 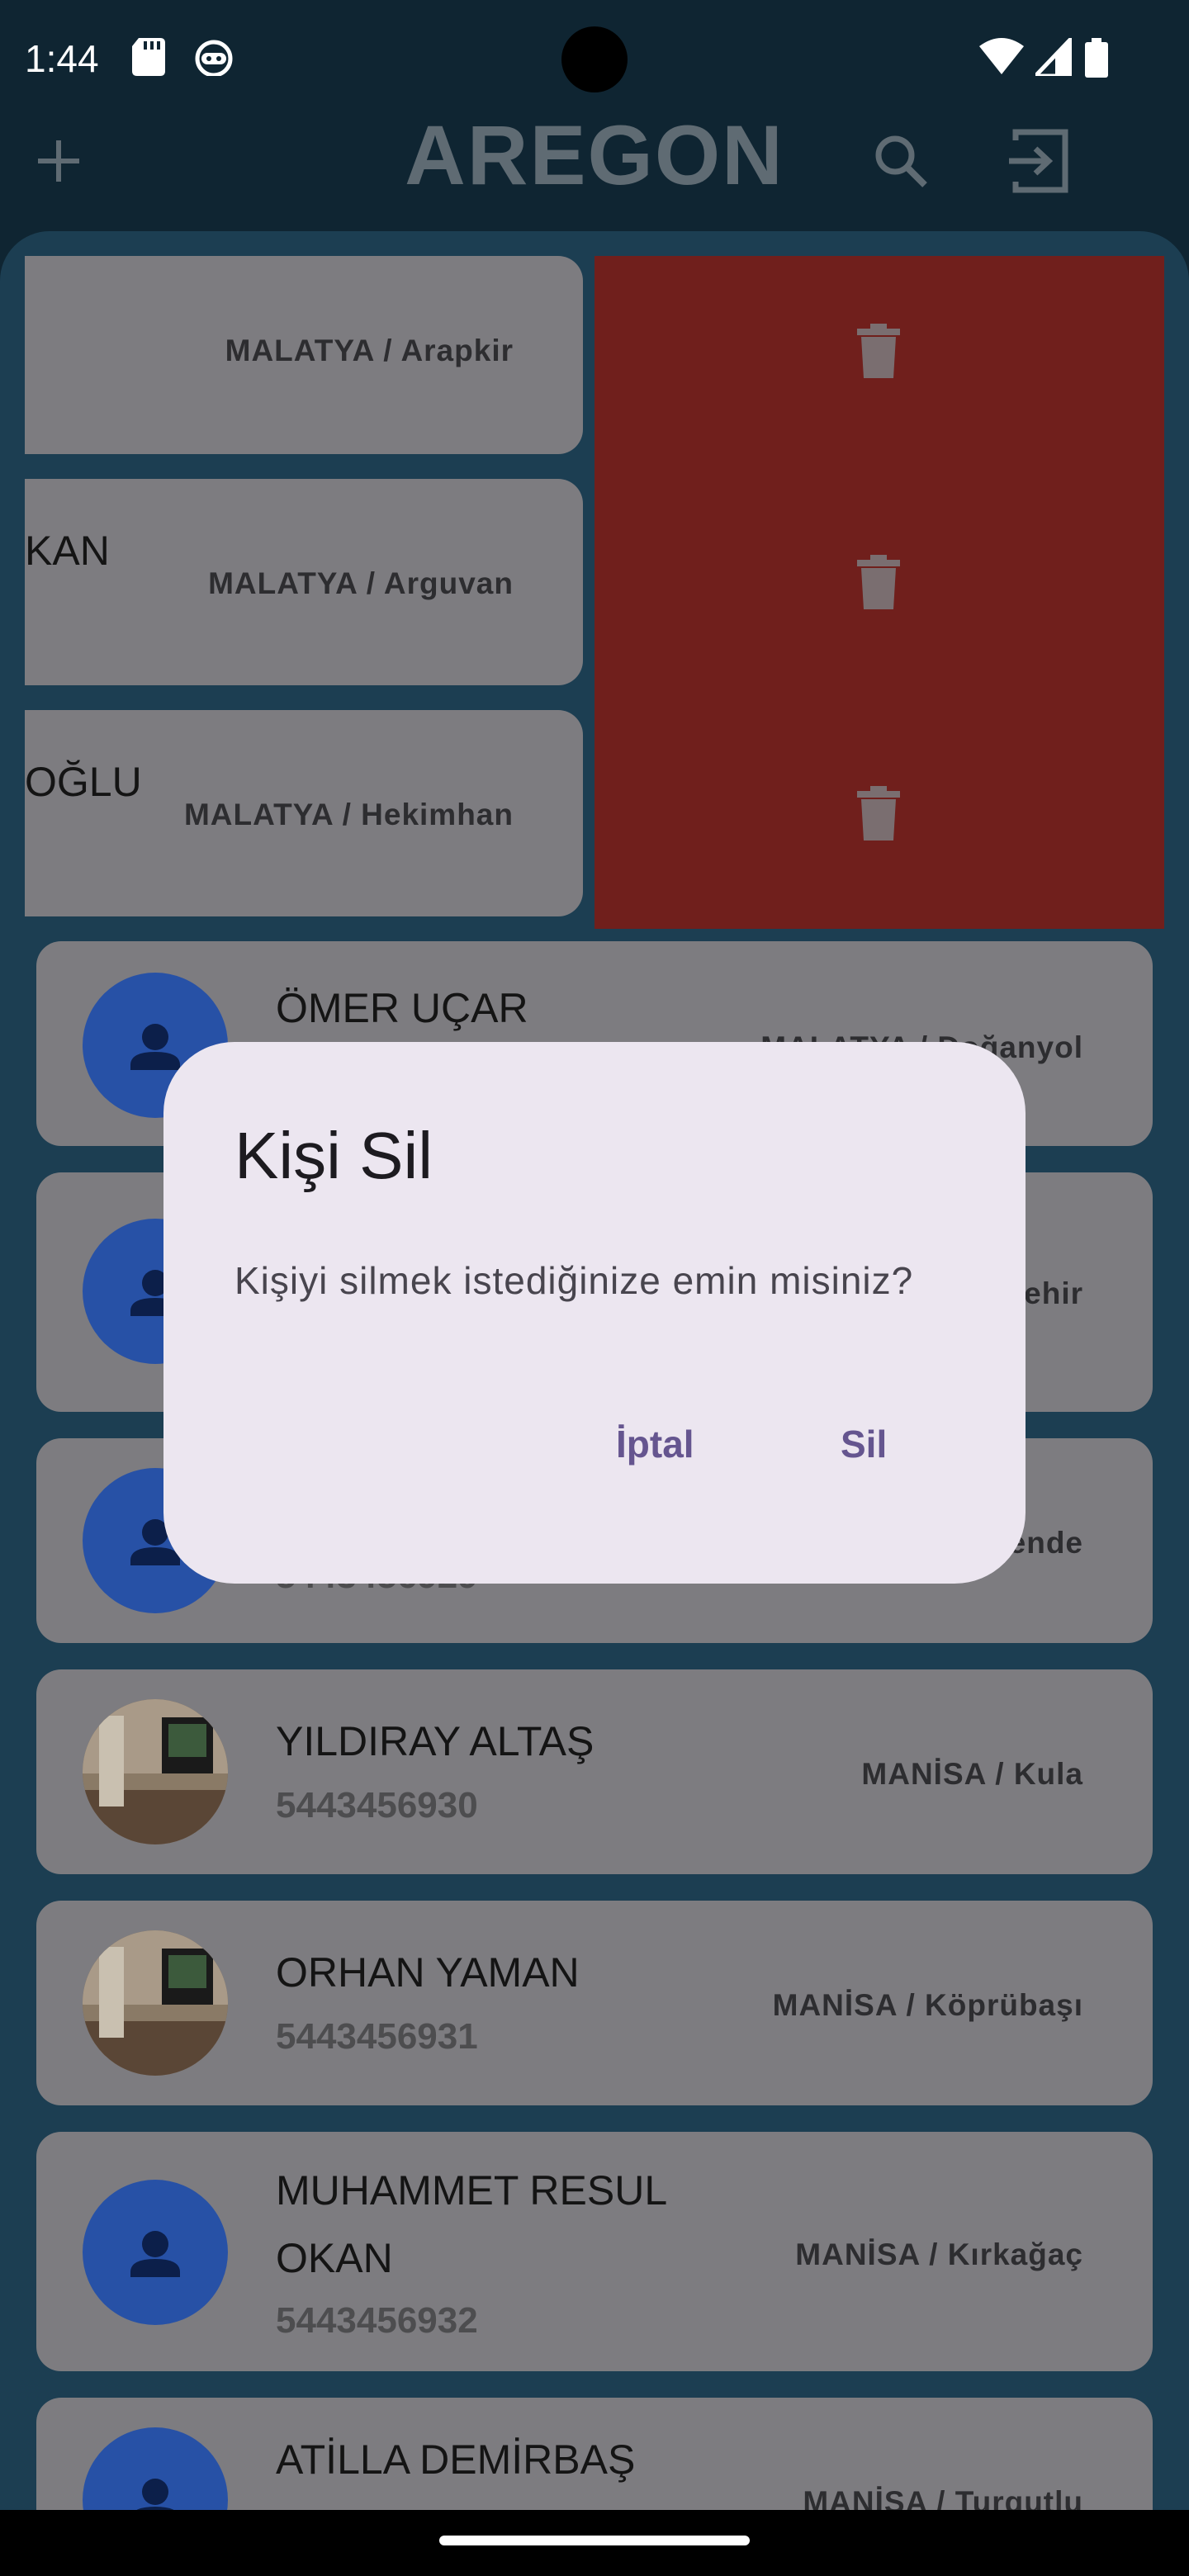 What do you see at coordinates (472, 2190) in the screenshot?
I see `contact-name-line1: MUHAMMET RESUL` at bounding box center [472, 2190].